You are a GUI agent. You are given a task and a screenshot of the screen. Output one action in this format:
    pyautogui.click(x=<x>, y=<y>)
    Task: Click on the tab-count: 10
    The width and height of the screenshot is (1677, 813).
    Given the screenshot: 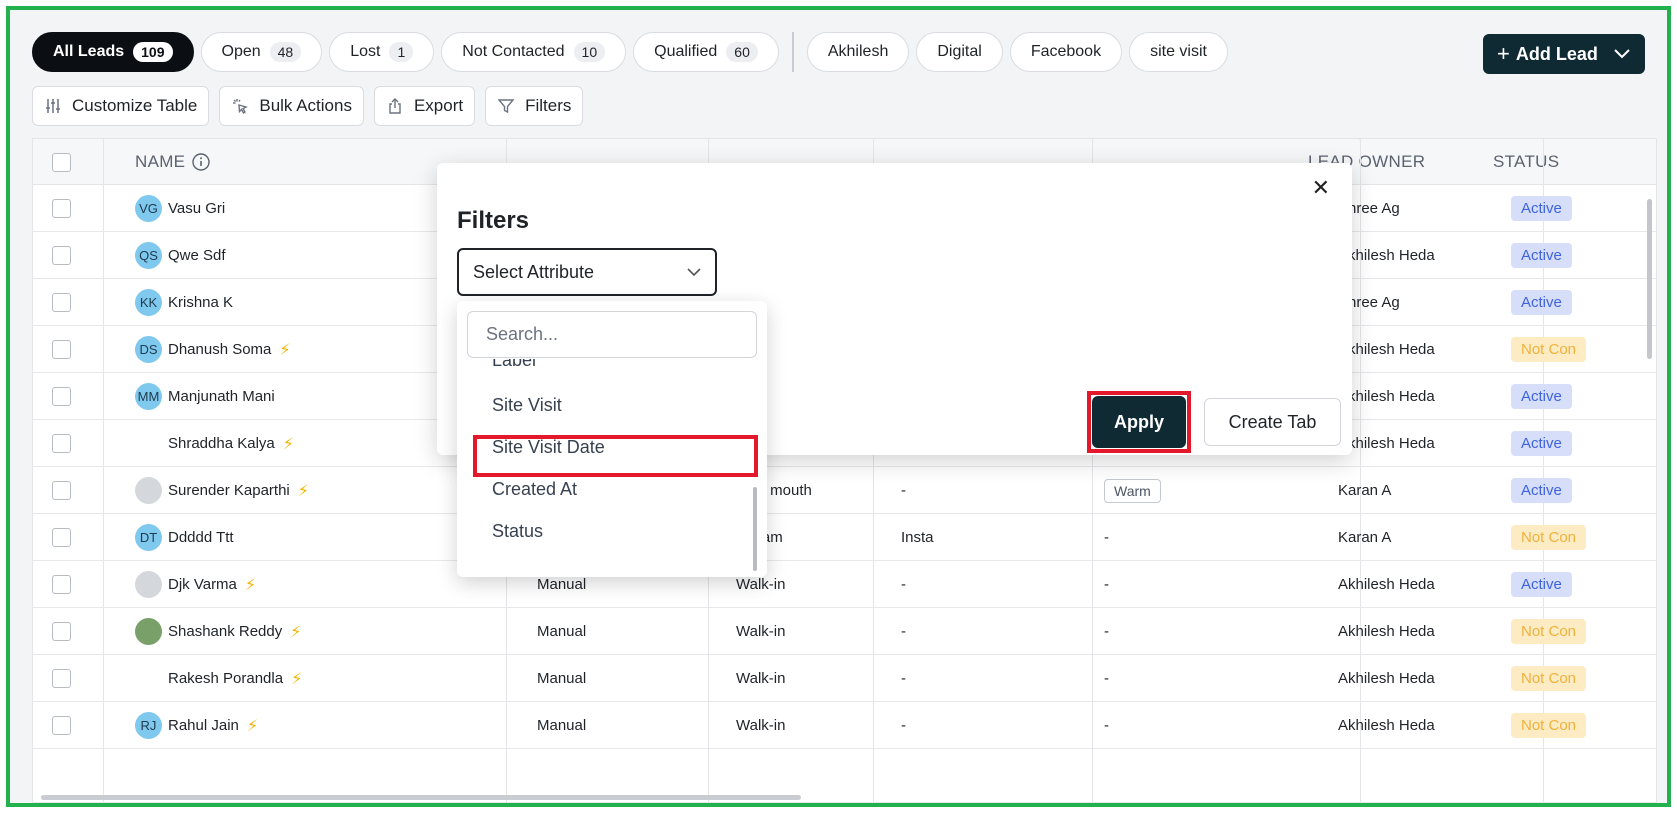 What is the action you would take?
    pyautogui.click(x=589, y=52)
    